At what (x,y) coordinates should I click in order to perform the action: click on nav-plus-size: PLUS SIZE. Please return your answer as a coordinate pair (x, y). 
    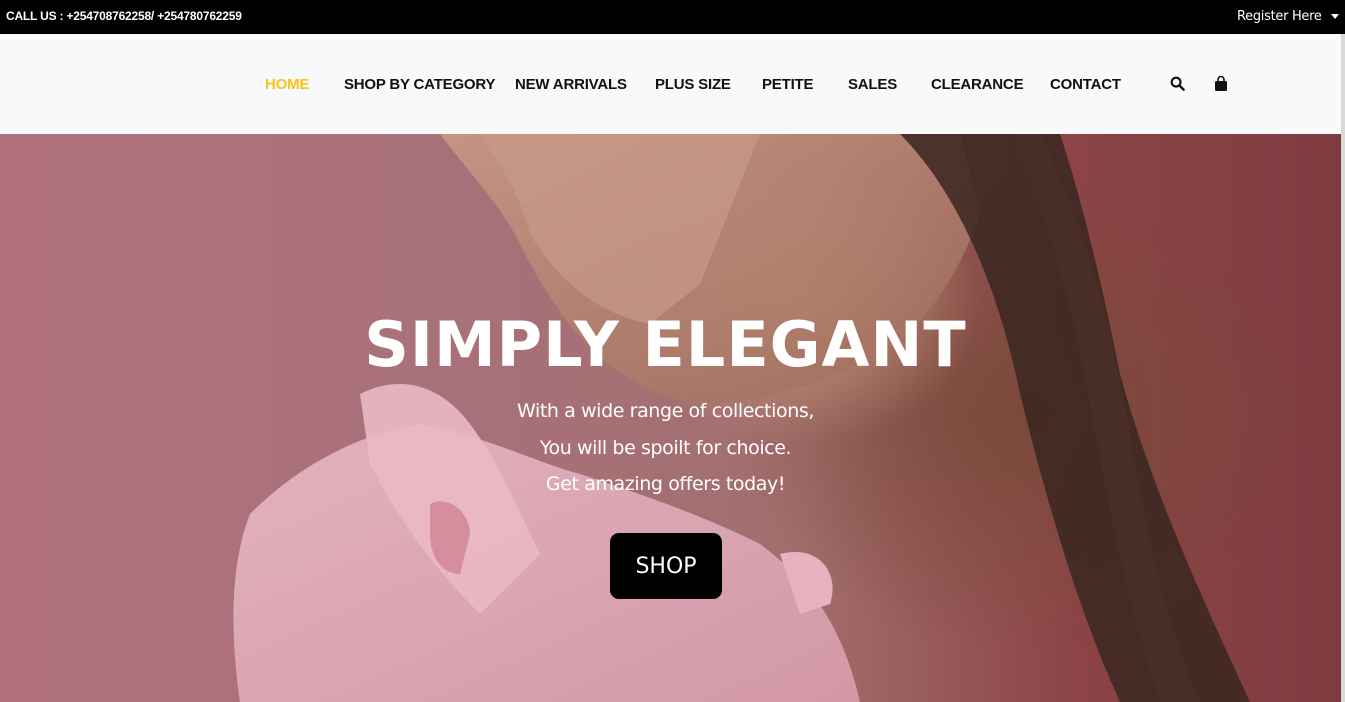
    Looking at the image, I should click on (693, 84).